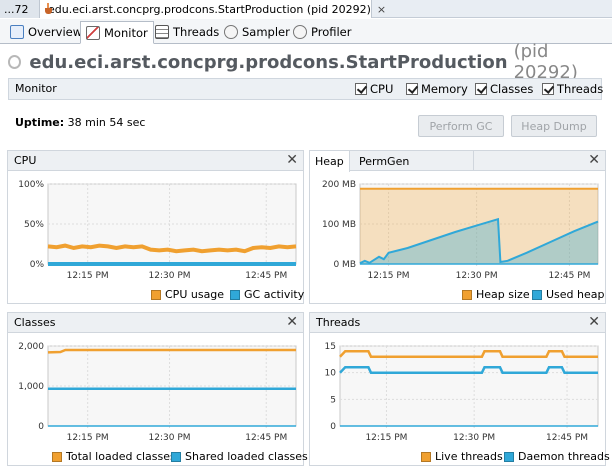 This screenshot has height=470, width=612. What do you see at coordinates (462, 456) in the screenshot?
I see `threads-legend-live: Live threads` at bounding box center [462, 456].